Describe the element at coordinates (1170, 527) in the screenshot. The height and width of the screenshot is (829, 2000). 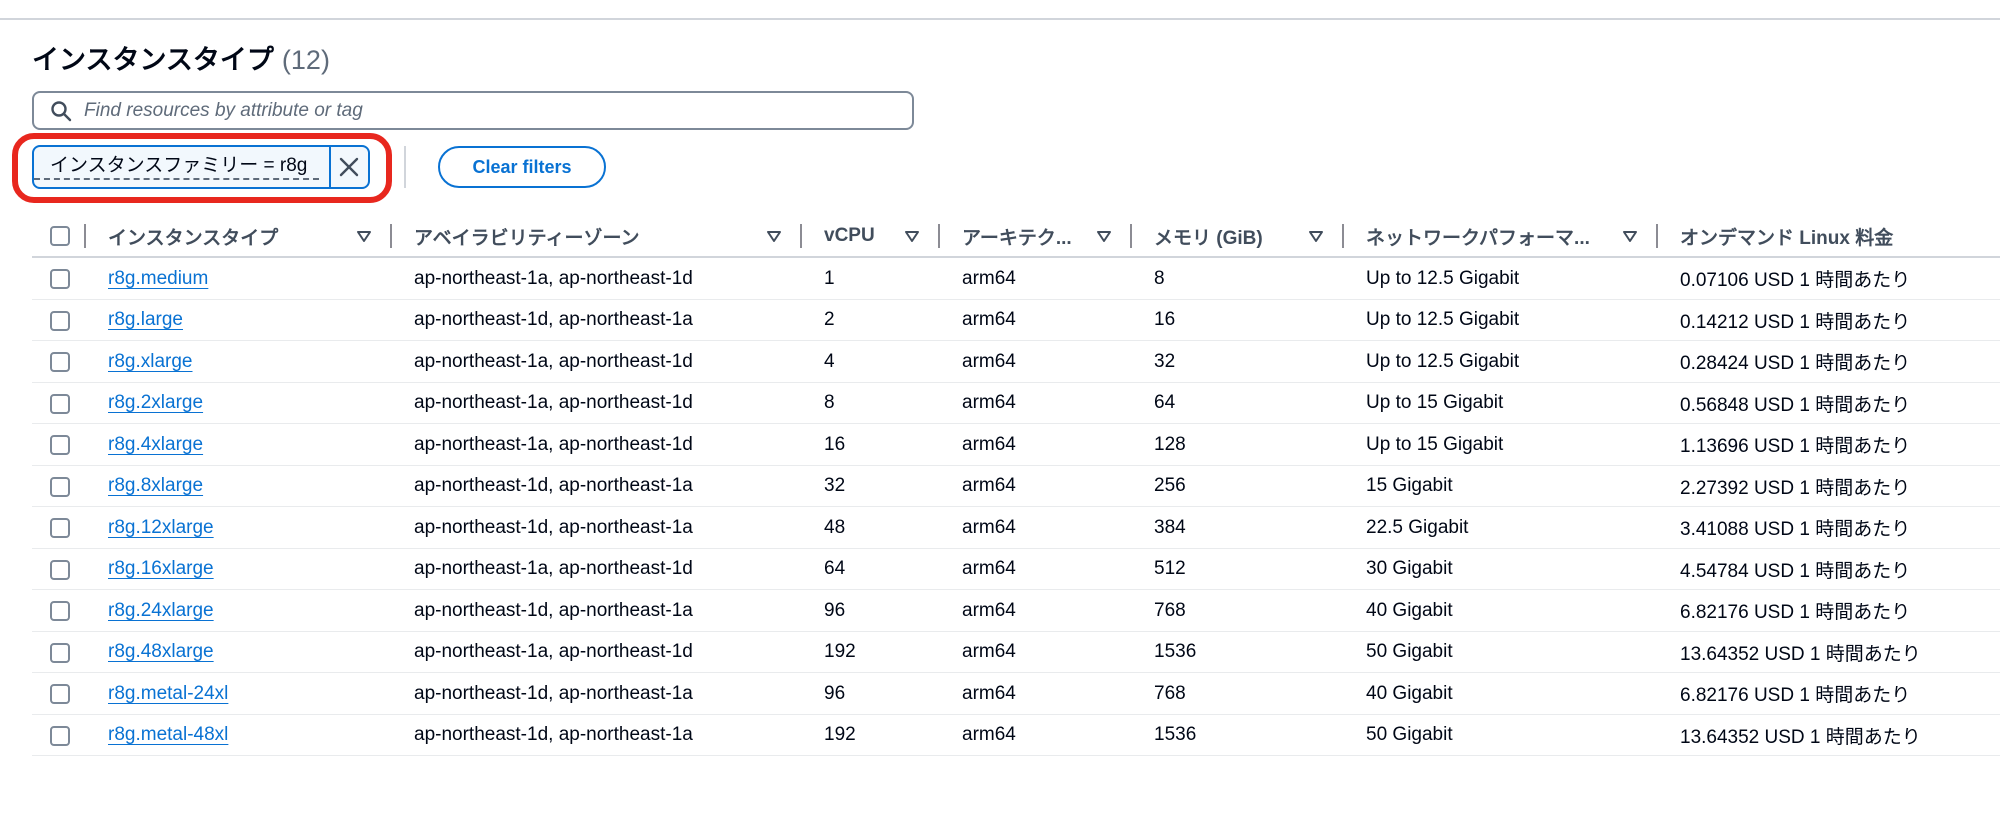
I see `cell-memory: 384` at that location.